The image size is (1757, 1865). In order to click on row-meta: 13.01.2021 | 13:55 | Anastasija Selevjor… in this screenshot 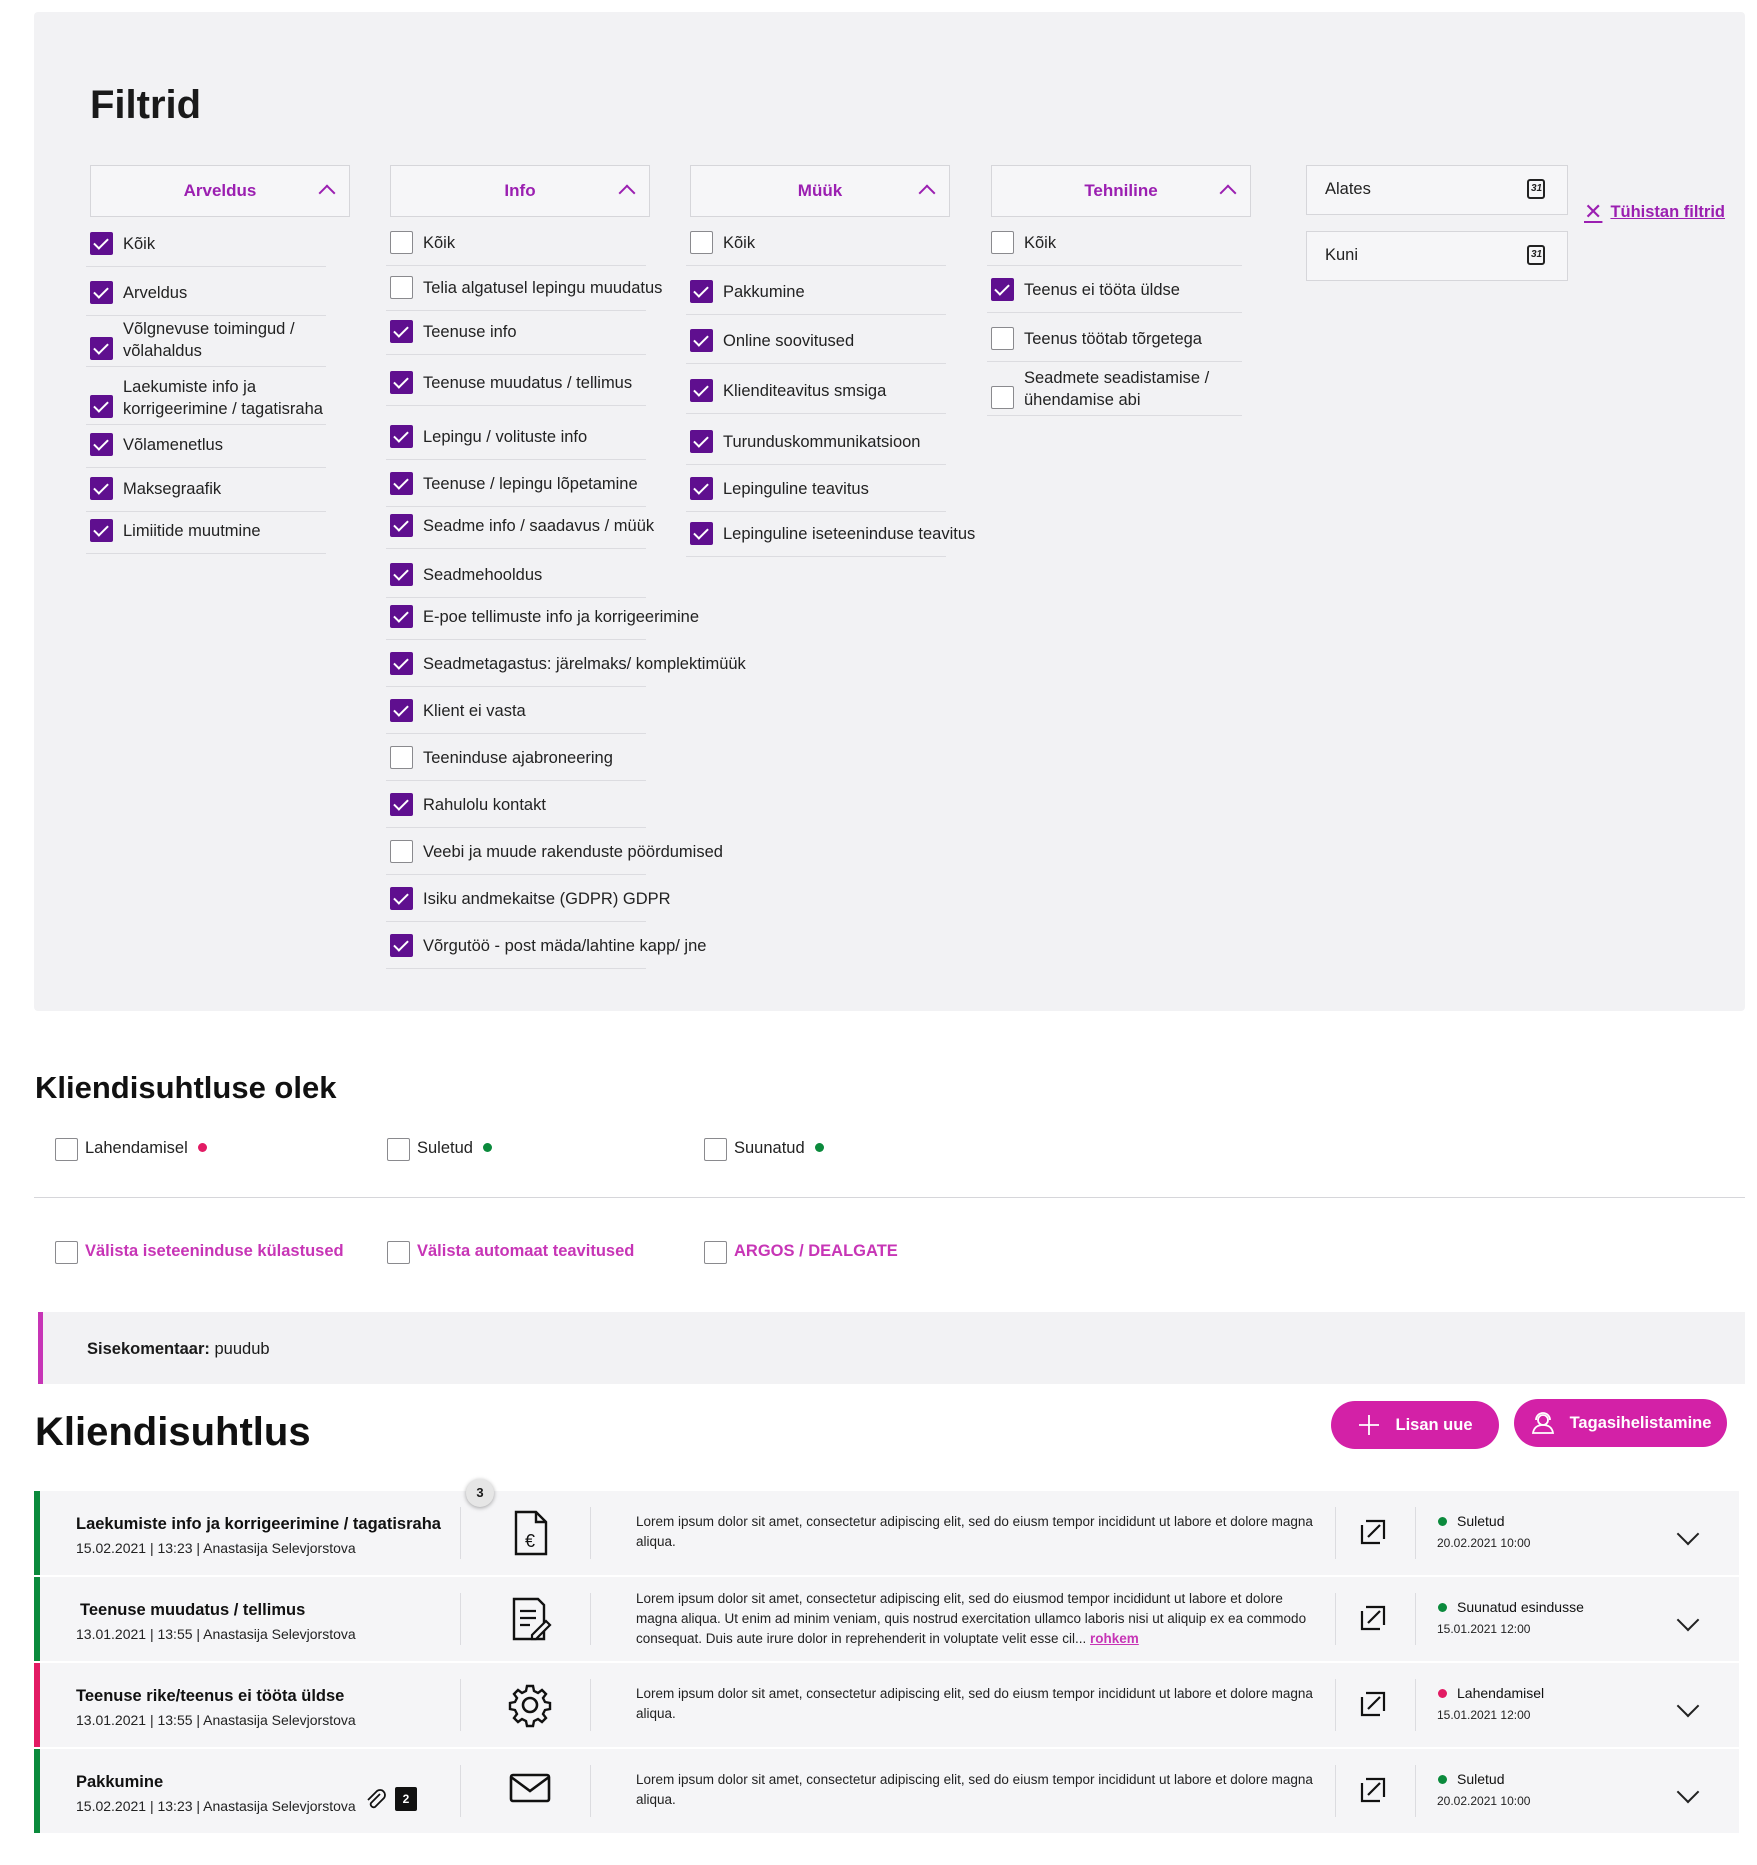, I will do `click(216, 1720)`.